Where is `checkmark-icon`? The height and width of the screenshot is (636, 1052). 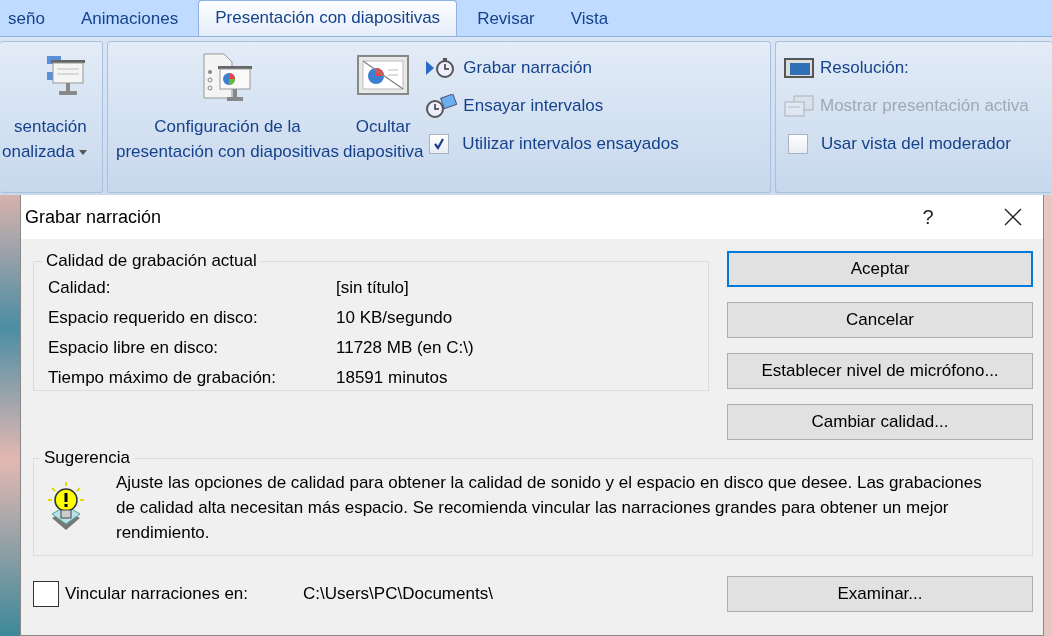
checkmark-icon is located at coordinates (439, 144).